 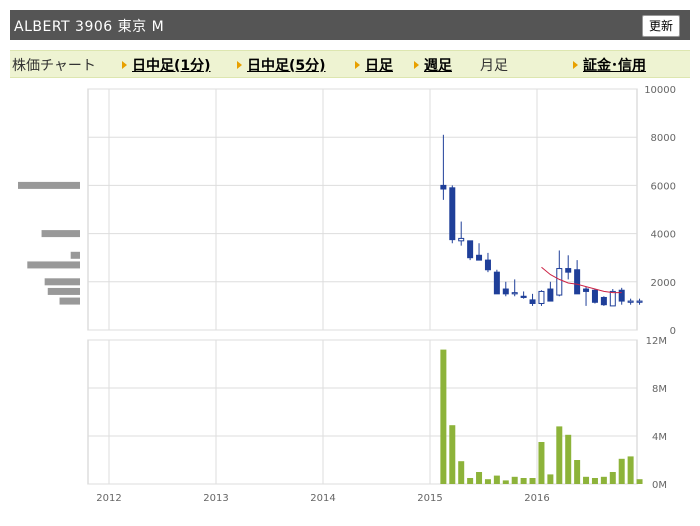 What do you see at coordinates (433, 65) in the screenshot?
I see `tab-weekly: 週足` at bounding box center [433, 65].